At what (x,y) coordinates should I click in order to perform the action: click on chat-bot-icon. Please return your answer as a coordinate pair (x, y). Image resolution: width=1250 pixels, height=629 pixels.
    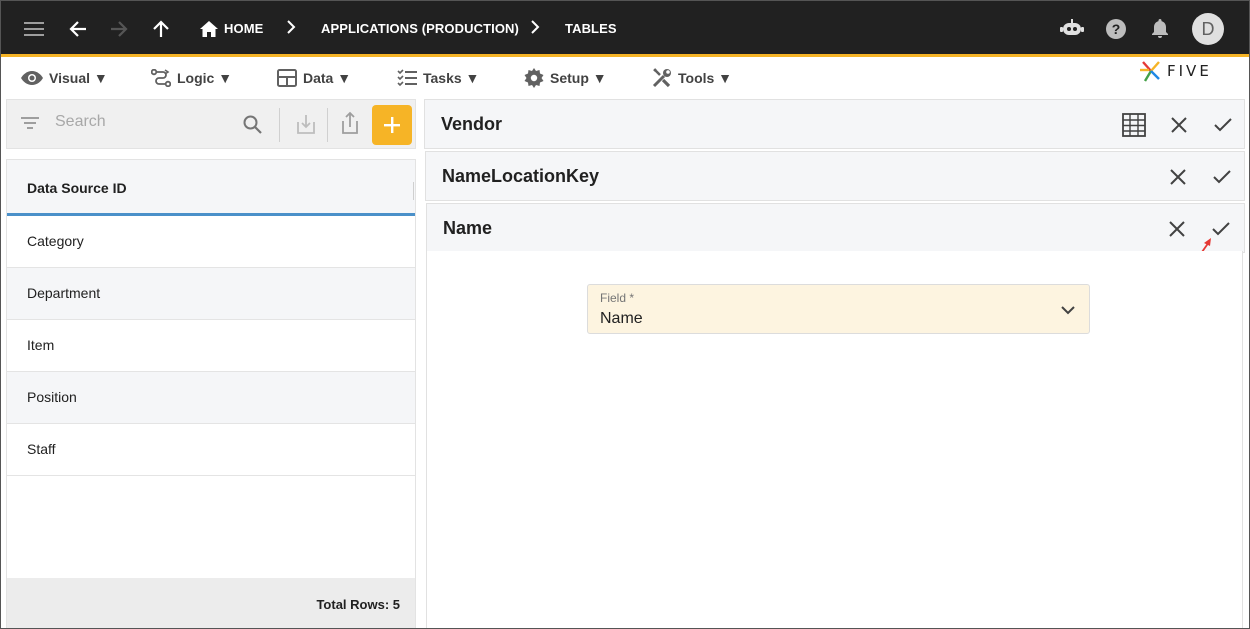
    Looking at the image, I should click on (1072, 29).